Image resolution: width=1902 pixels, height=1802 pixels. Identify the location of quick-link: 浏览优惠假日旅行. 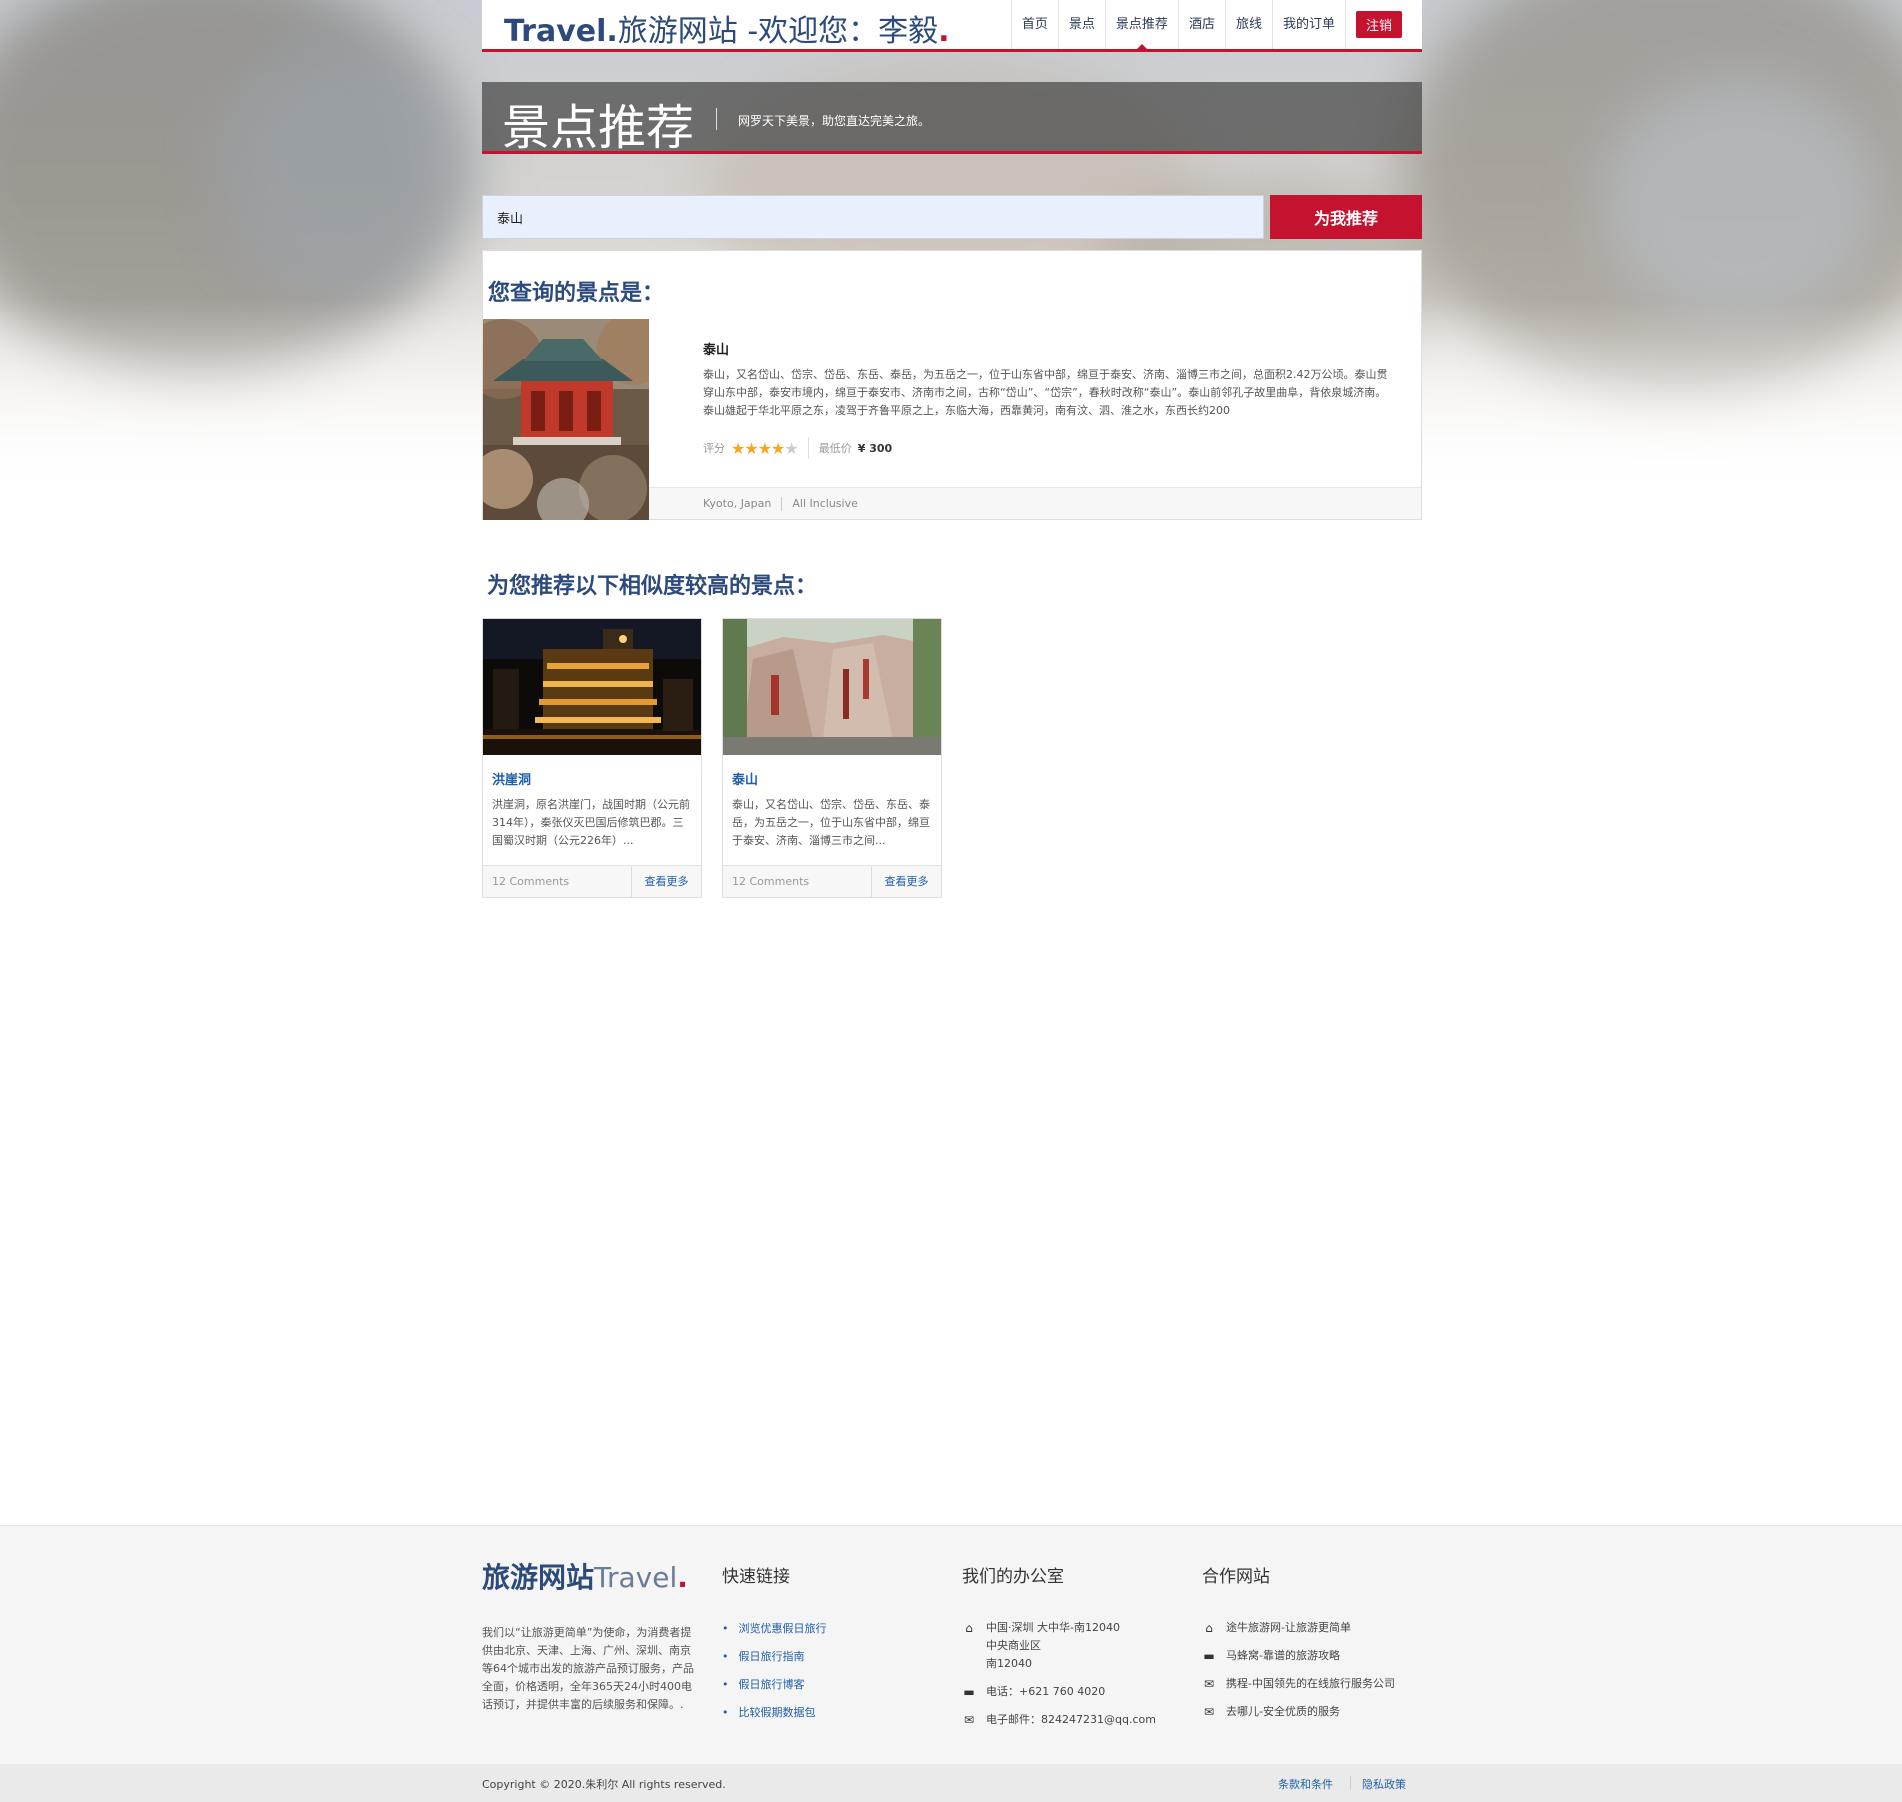
(774, 1629).